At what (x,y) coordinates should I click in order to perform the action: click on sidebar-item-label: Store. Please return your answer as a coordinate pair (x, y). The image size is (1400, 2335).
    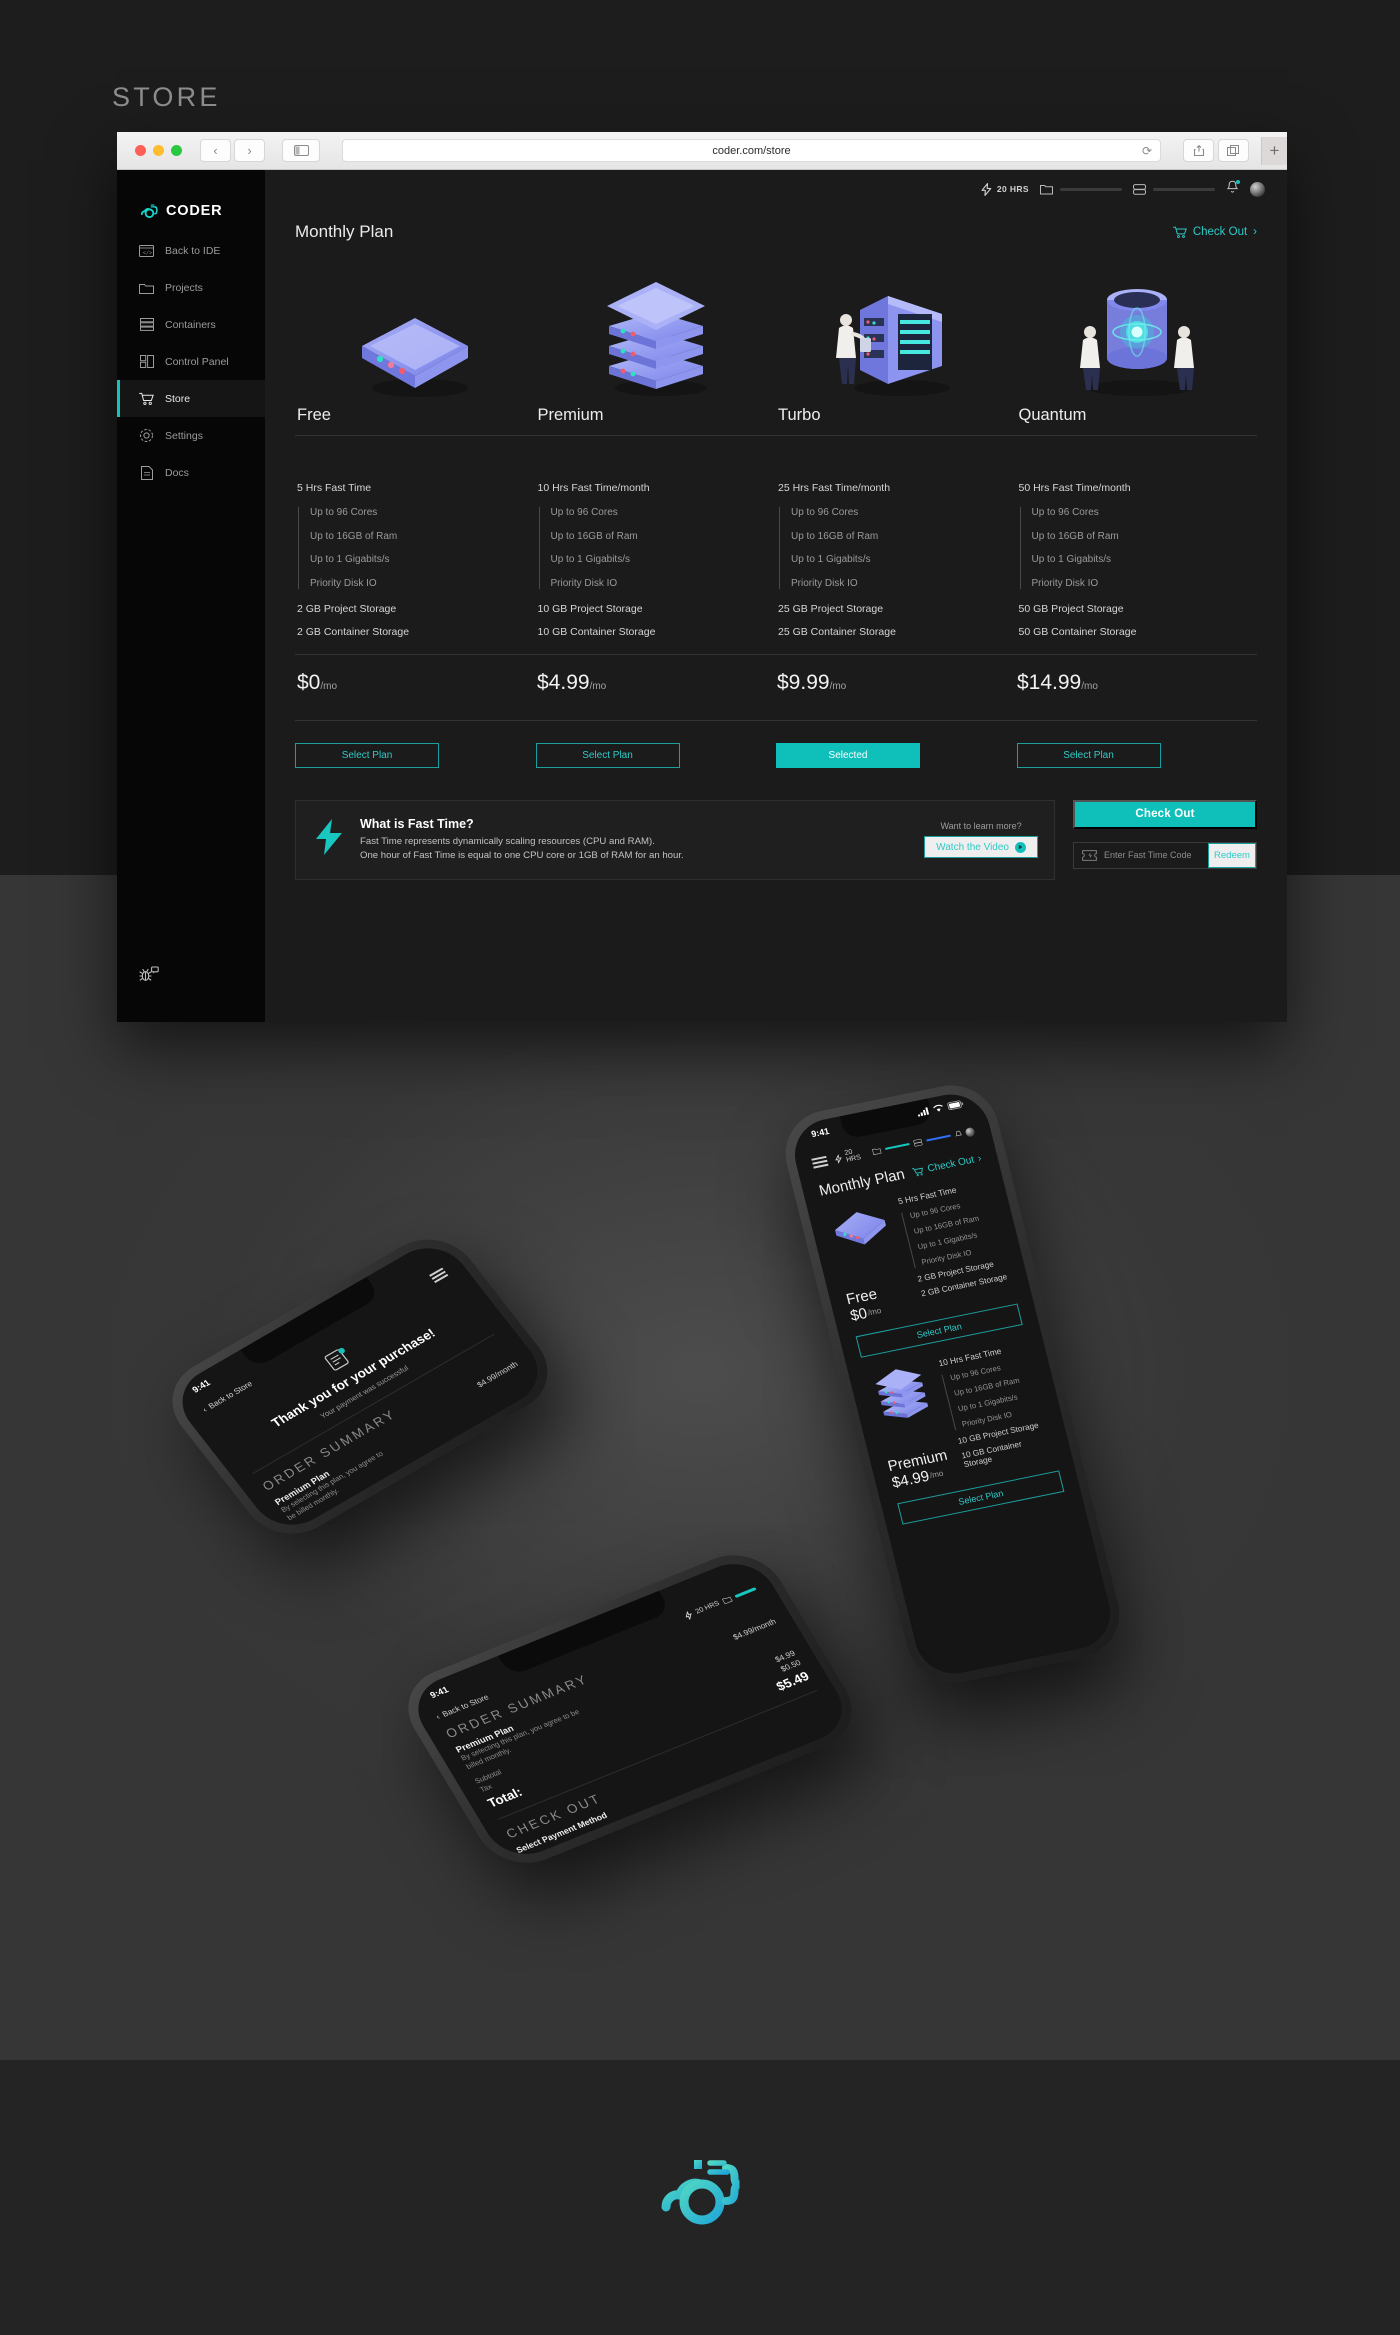
    Looking at the image, I should click on (178, 398).